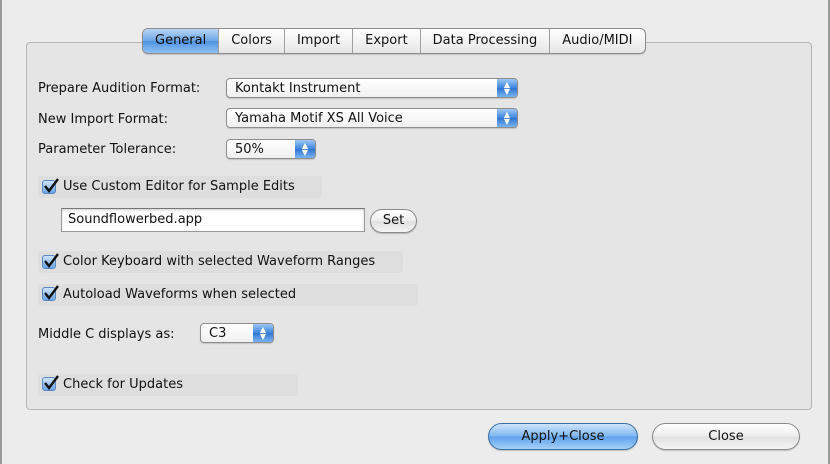 The height and width of the screenshot is (464, 830). What do you see at coordinates (237, 333) in the screenshot?
I see `middle-c-select: C3 ▲ ▼` at bounding box center [237, 333].